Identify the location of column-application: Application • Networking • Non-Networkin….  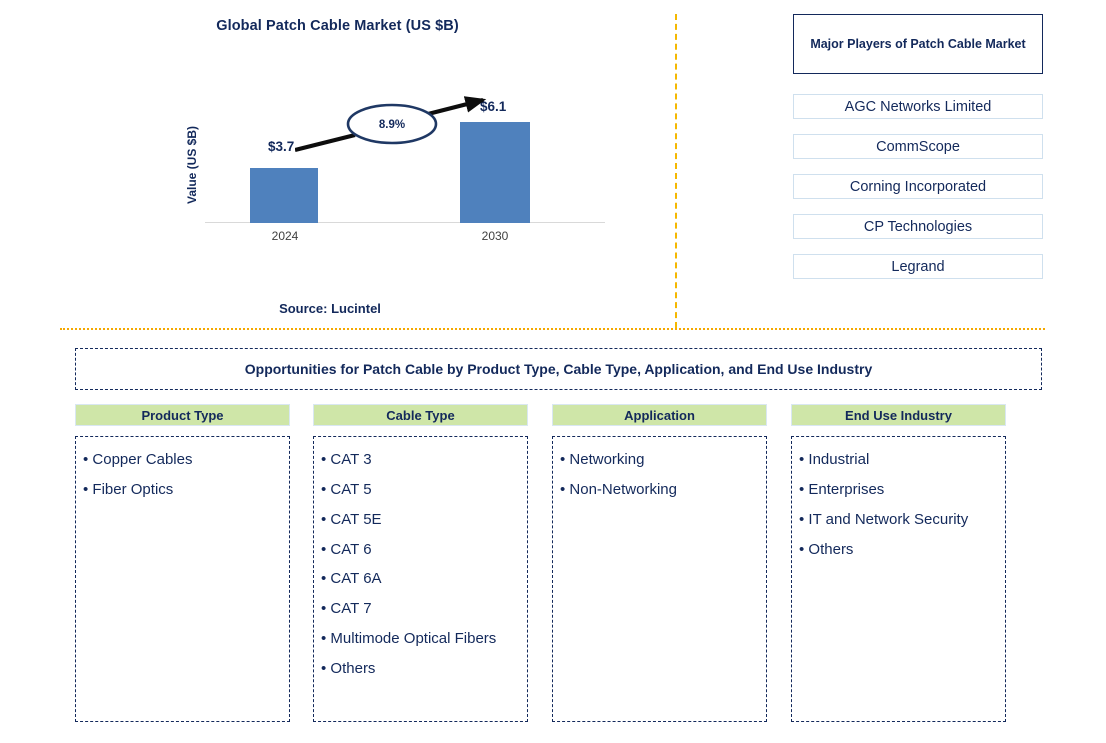
(659, 563).